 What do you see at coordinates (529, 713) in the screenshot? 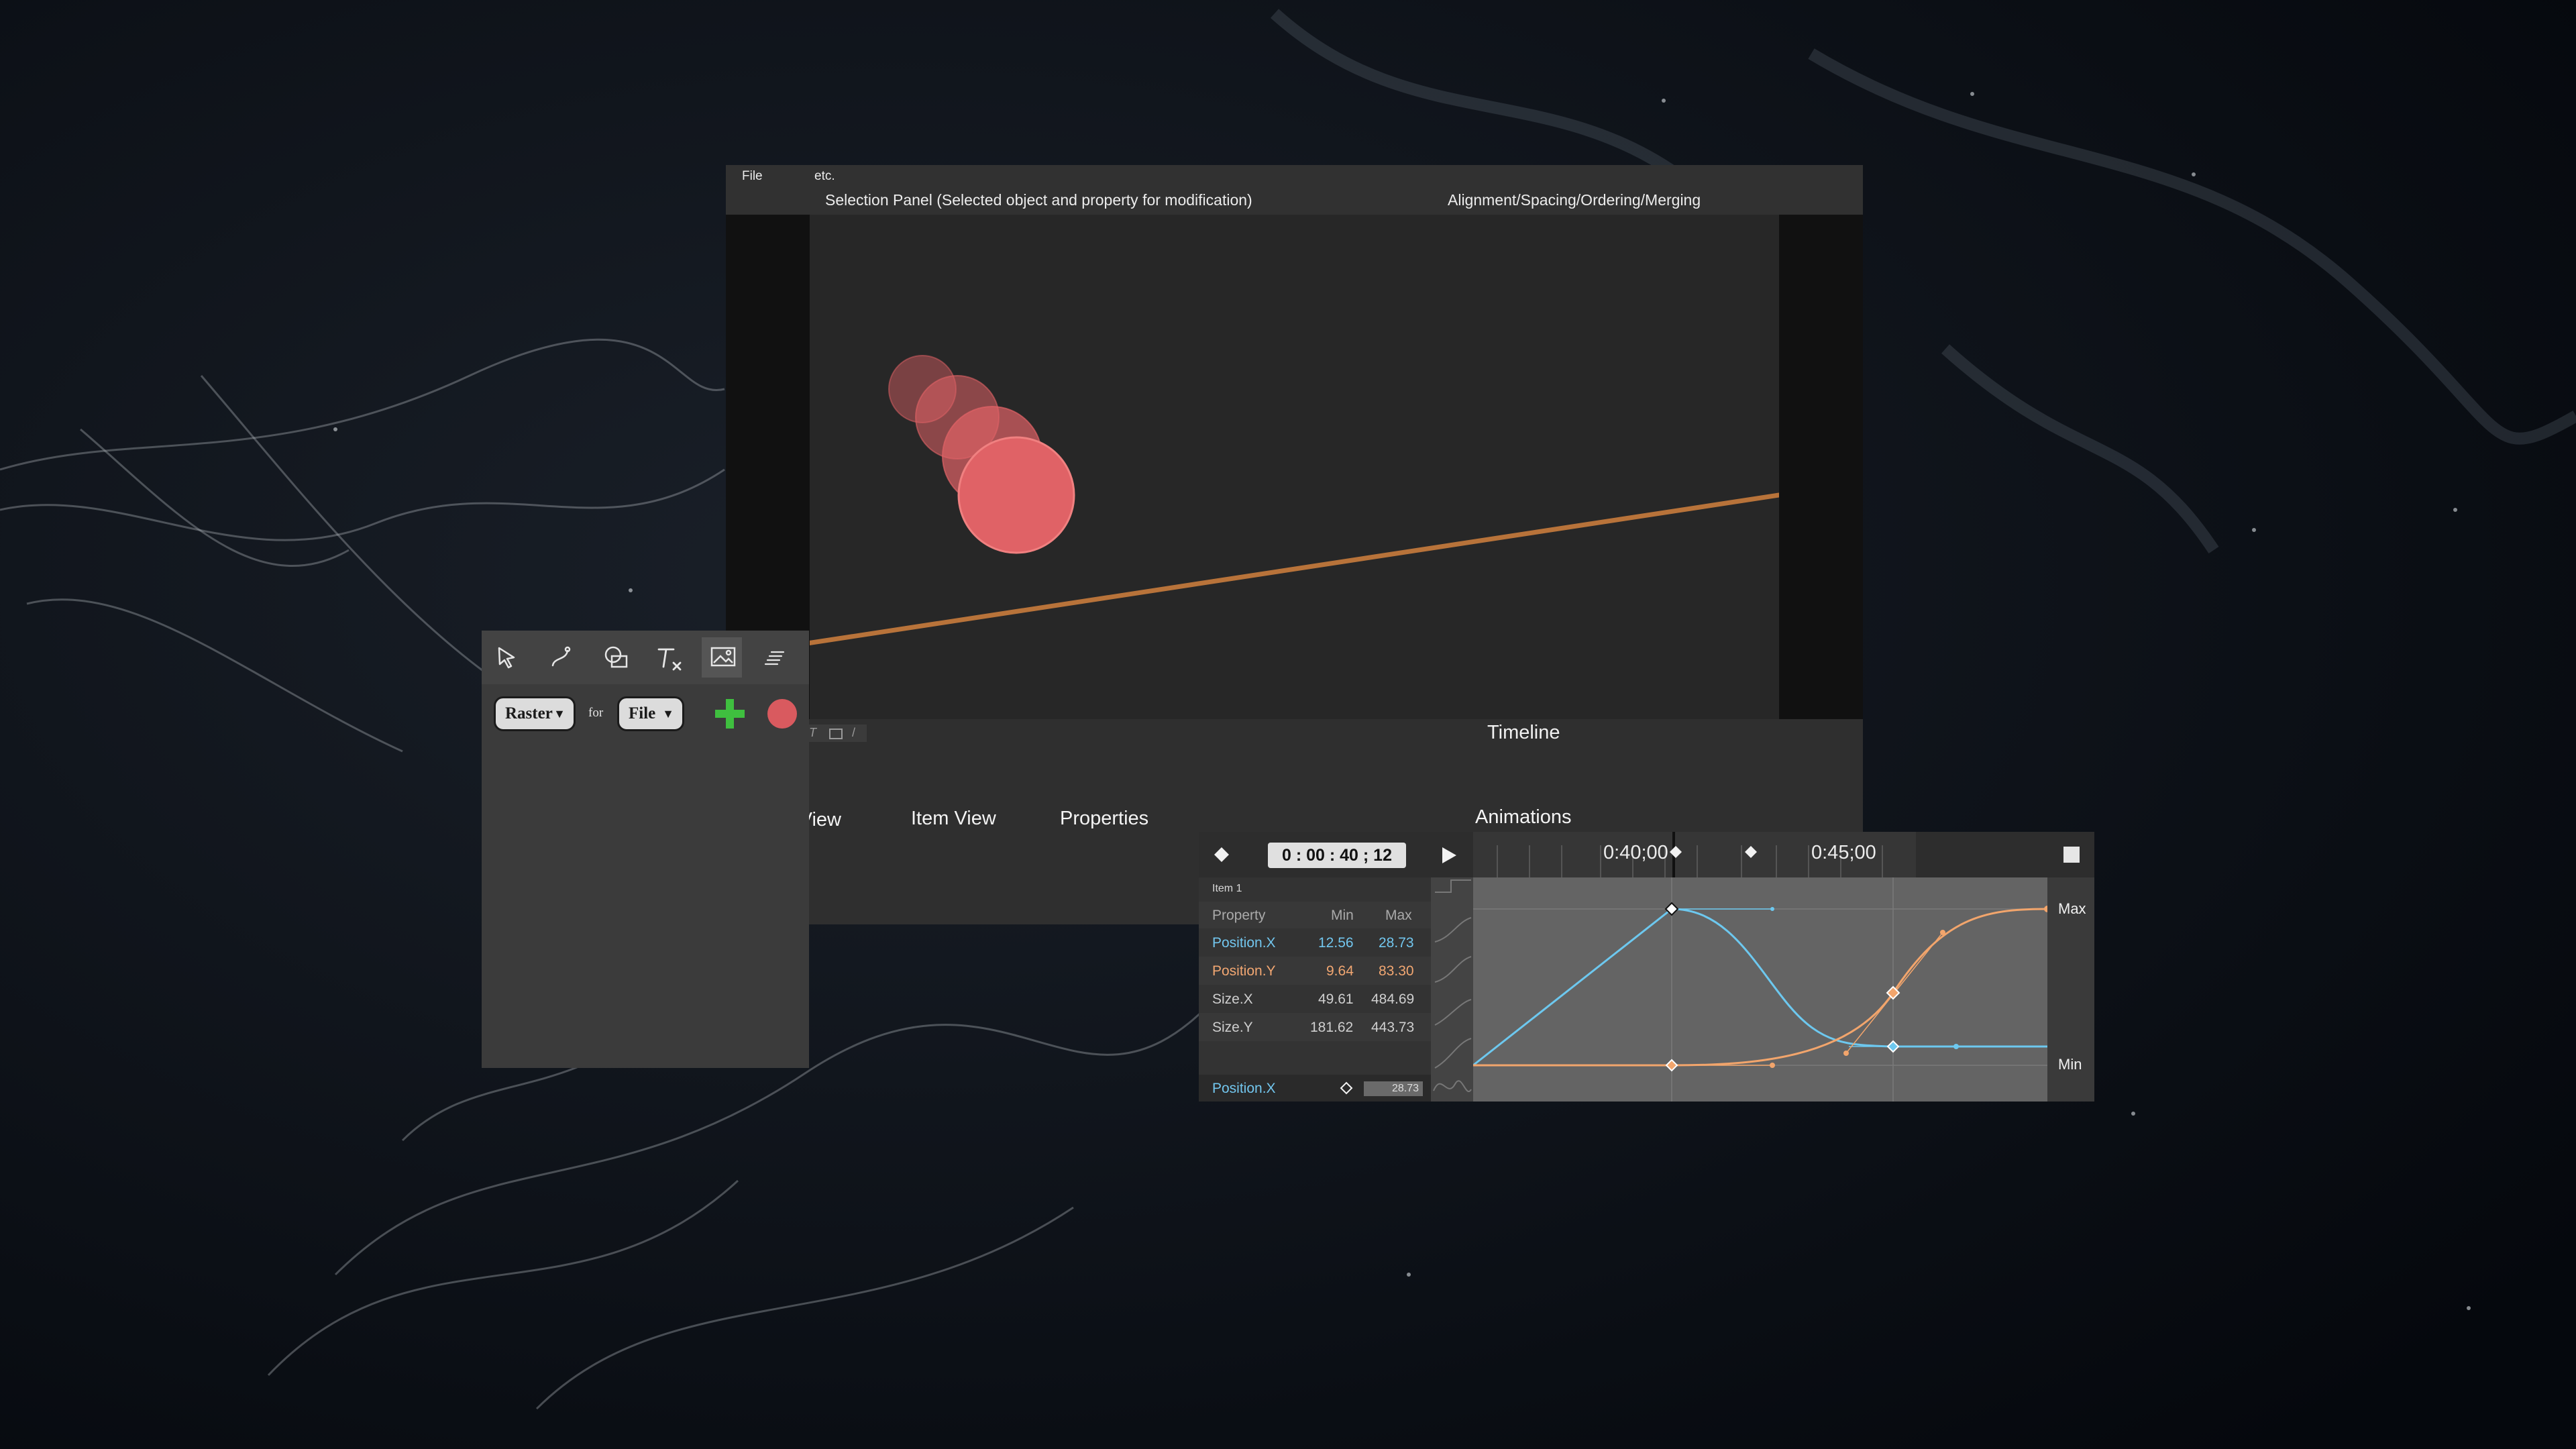
I see `raster-dropdown-label: Raster` at bounding box center [529, 713].